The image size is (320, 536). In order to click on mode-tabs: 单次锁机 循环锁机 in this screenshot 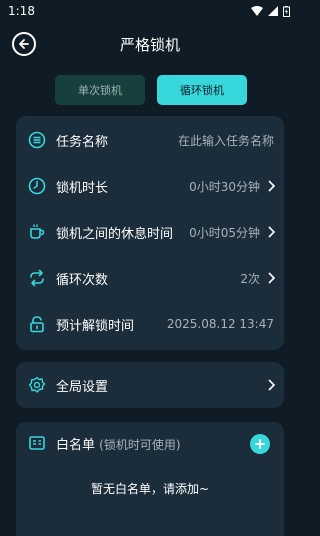, I will do `click(150, 90)`.